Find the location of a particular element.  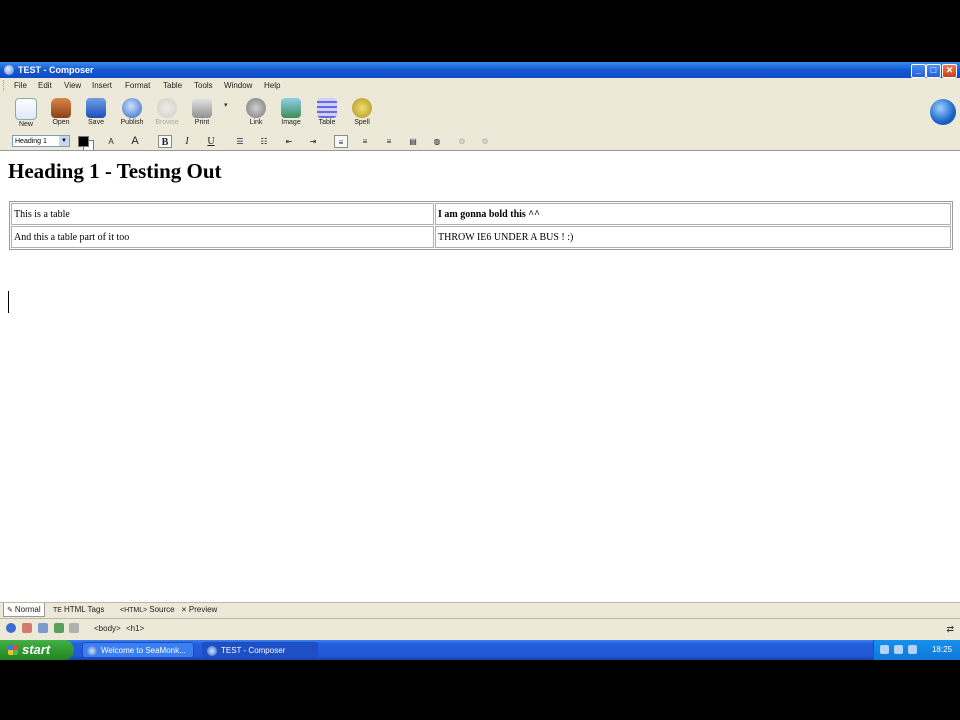

justify-icon: ▤ is located at coordinates (413, 141).